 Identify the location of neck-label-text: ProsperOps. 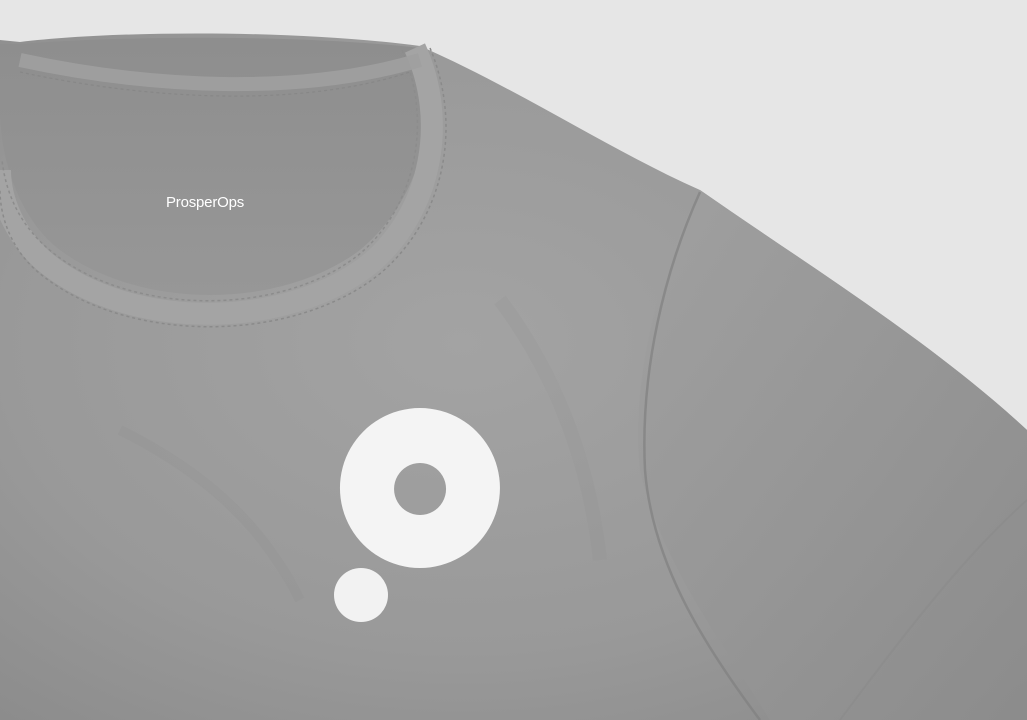
(205, 202).